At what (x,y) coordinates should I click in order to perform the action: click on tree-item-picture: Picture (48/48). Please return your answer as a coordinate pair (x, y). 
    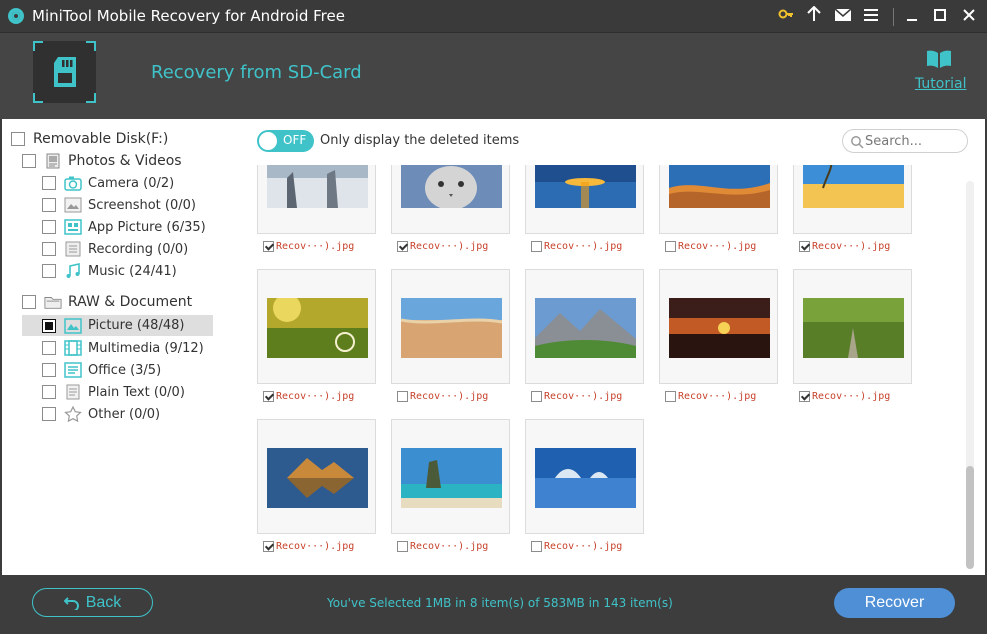
    Looking at the image, I should click on (117, 325).